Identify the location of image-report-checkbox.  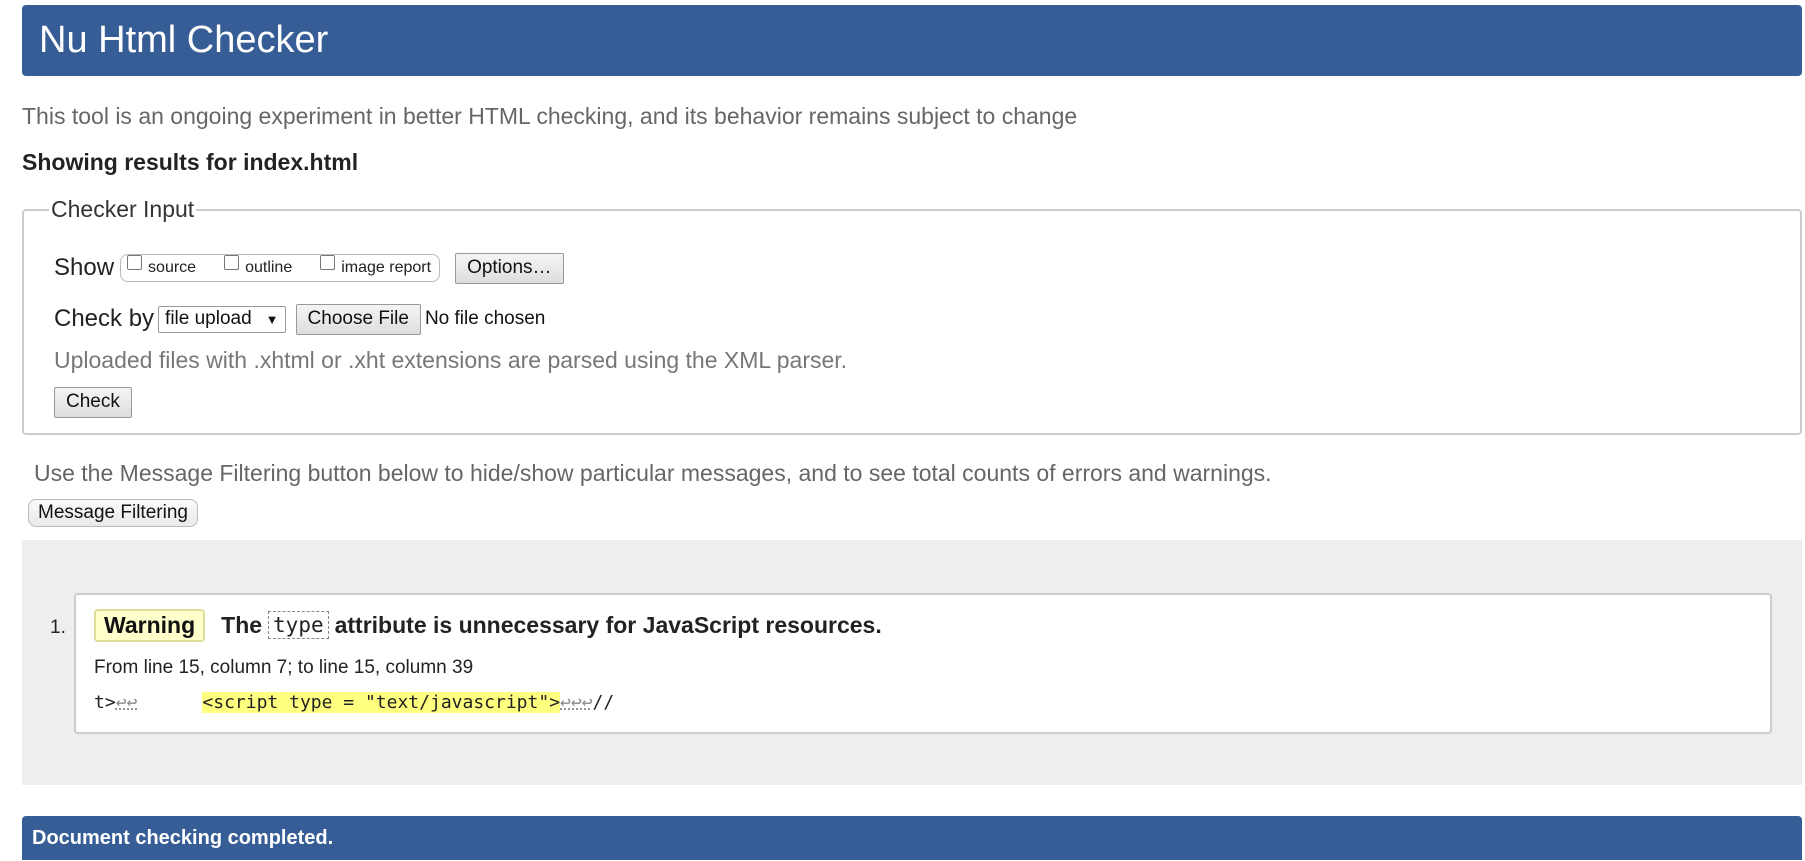
(328, 263).